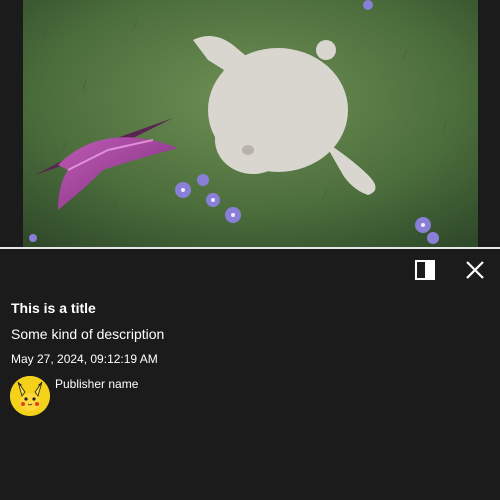  Describe the element at coordinates (96, 384) in the screenshot. I see `publisher-name: Publisher name` at that location.